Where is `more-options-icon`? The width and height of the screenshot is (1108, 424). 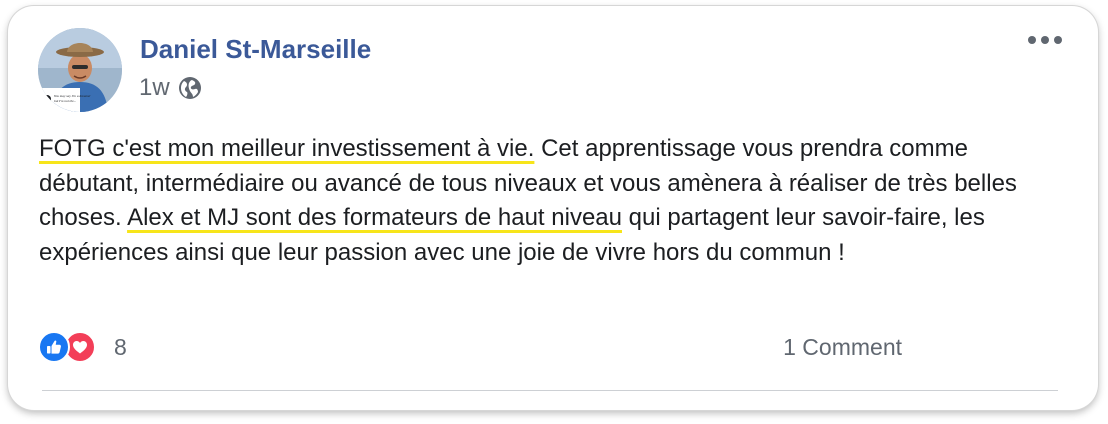
more-options-icon is located at coordinates (1045, 40).